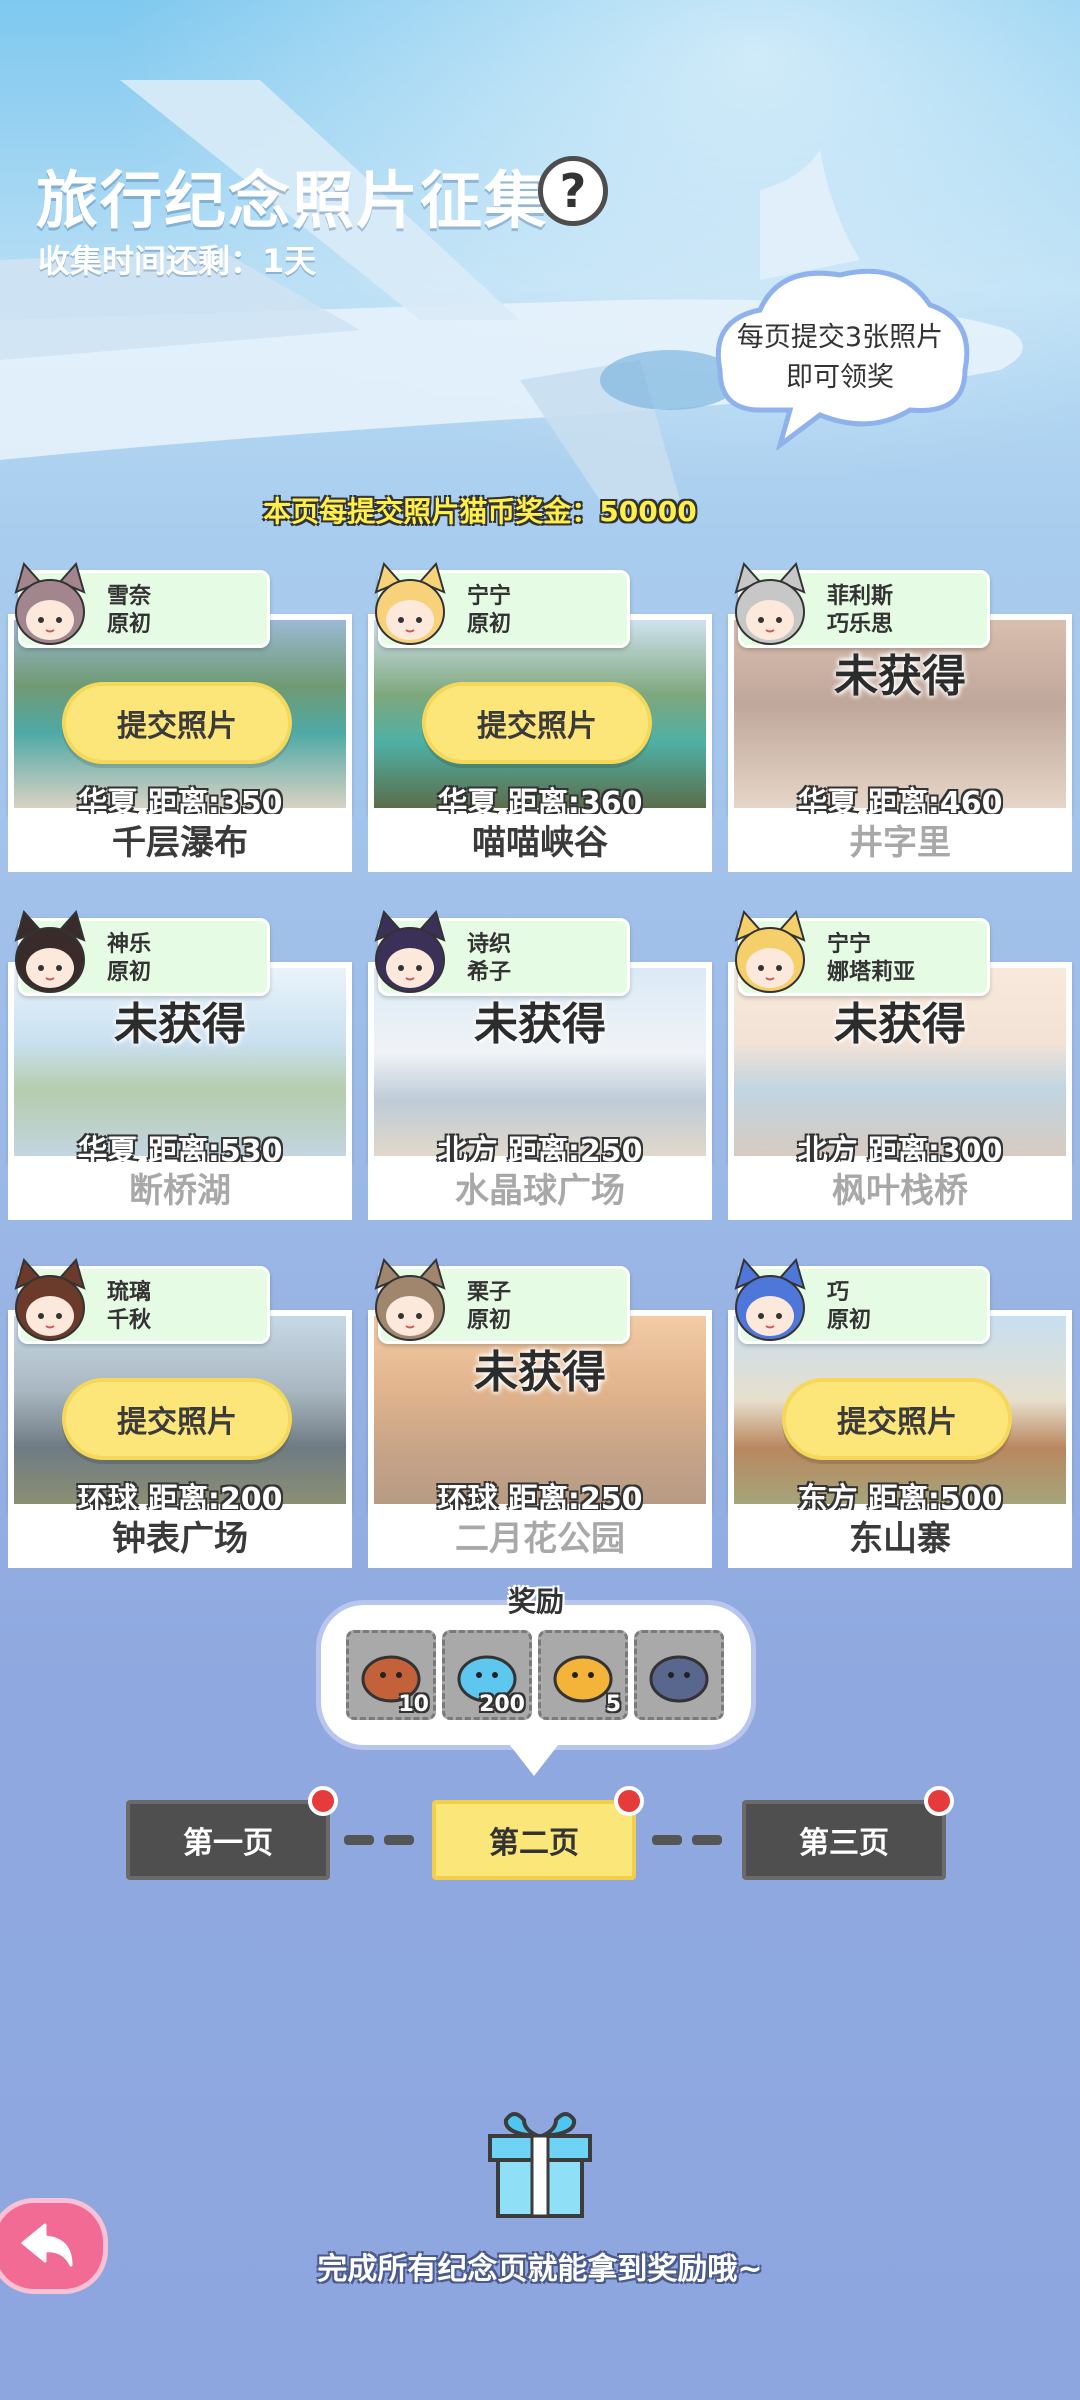  I want to click on page-tab-1: 第一页, so click(228, 1840).